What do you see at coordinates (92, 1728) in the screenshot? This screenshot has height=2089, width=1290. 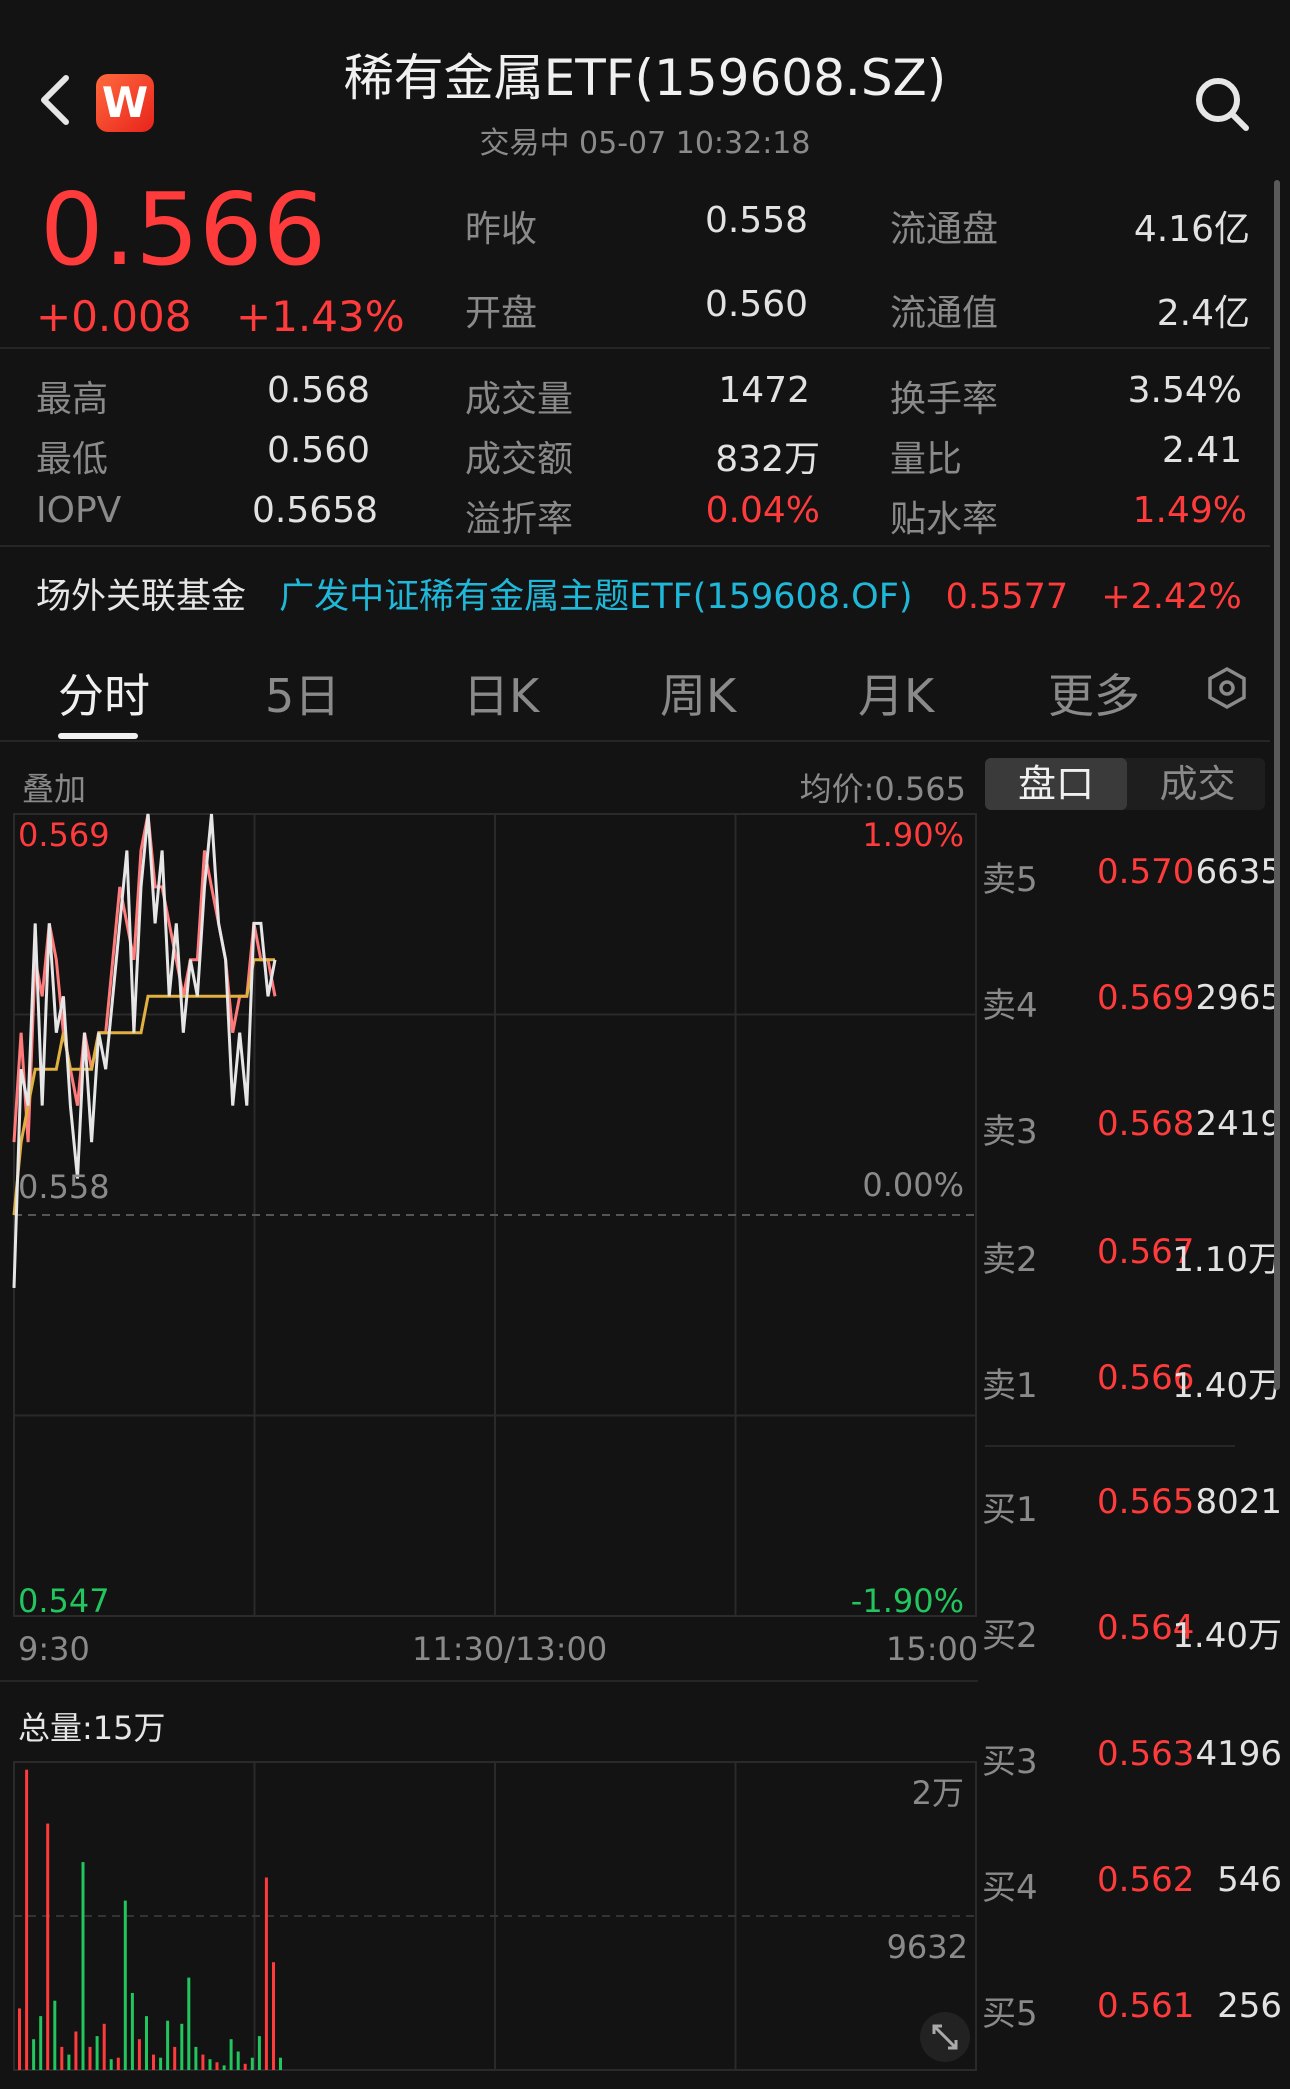 I see `total-volume-label: 总量:15万` at bounding box center [92, 1728].